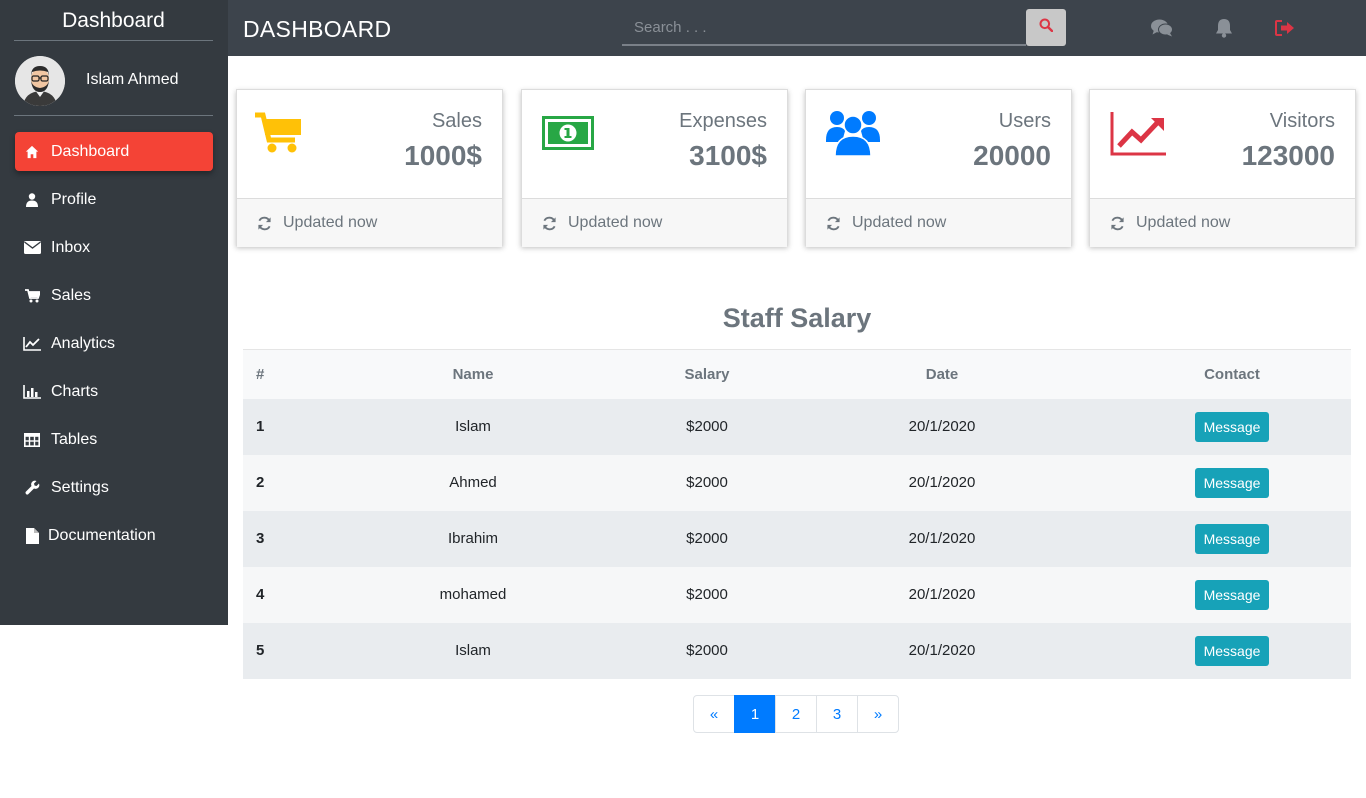  Describe the element at coordinates (32, 392) in the screenshot. I see `bar-chart-icon` at that location.